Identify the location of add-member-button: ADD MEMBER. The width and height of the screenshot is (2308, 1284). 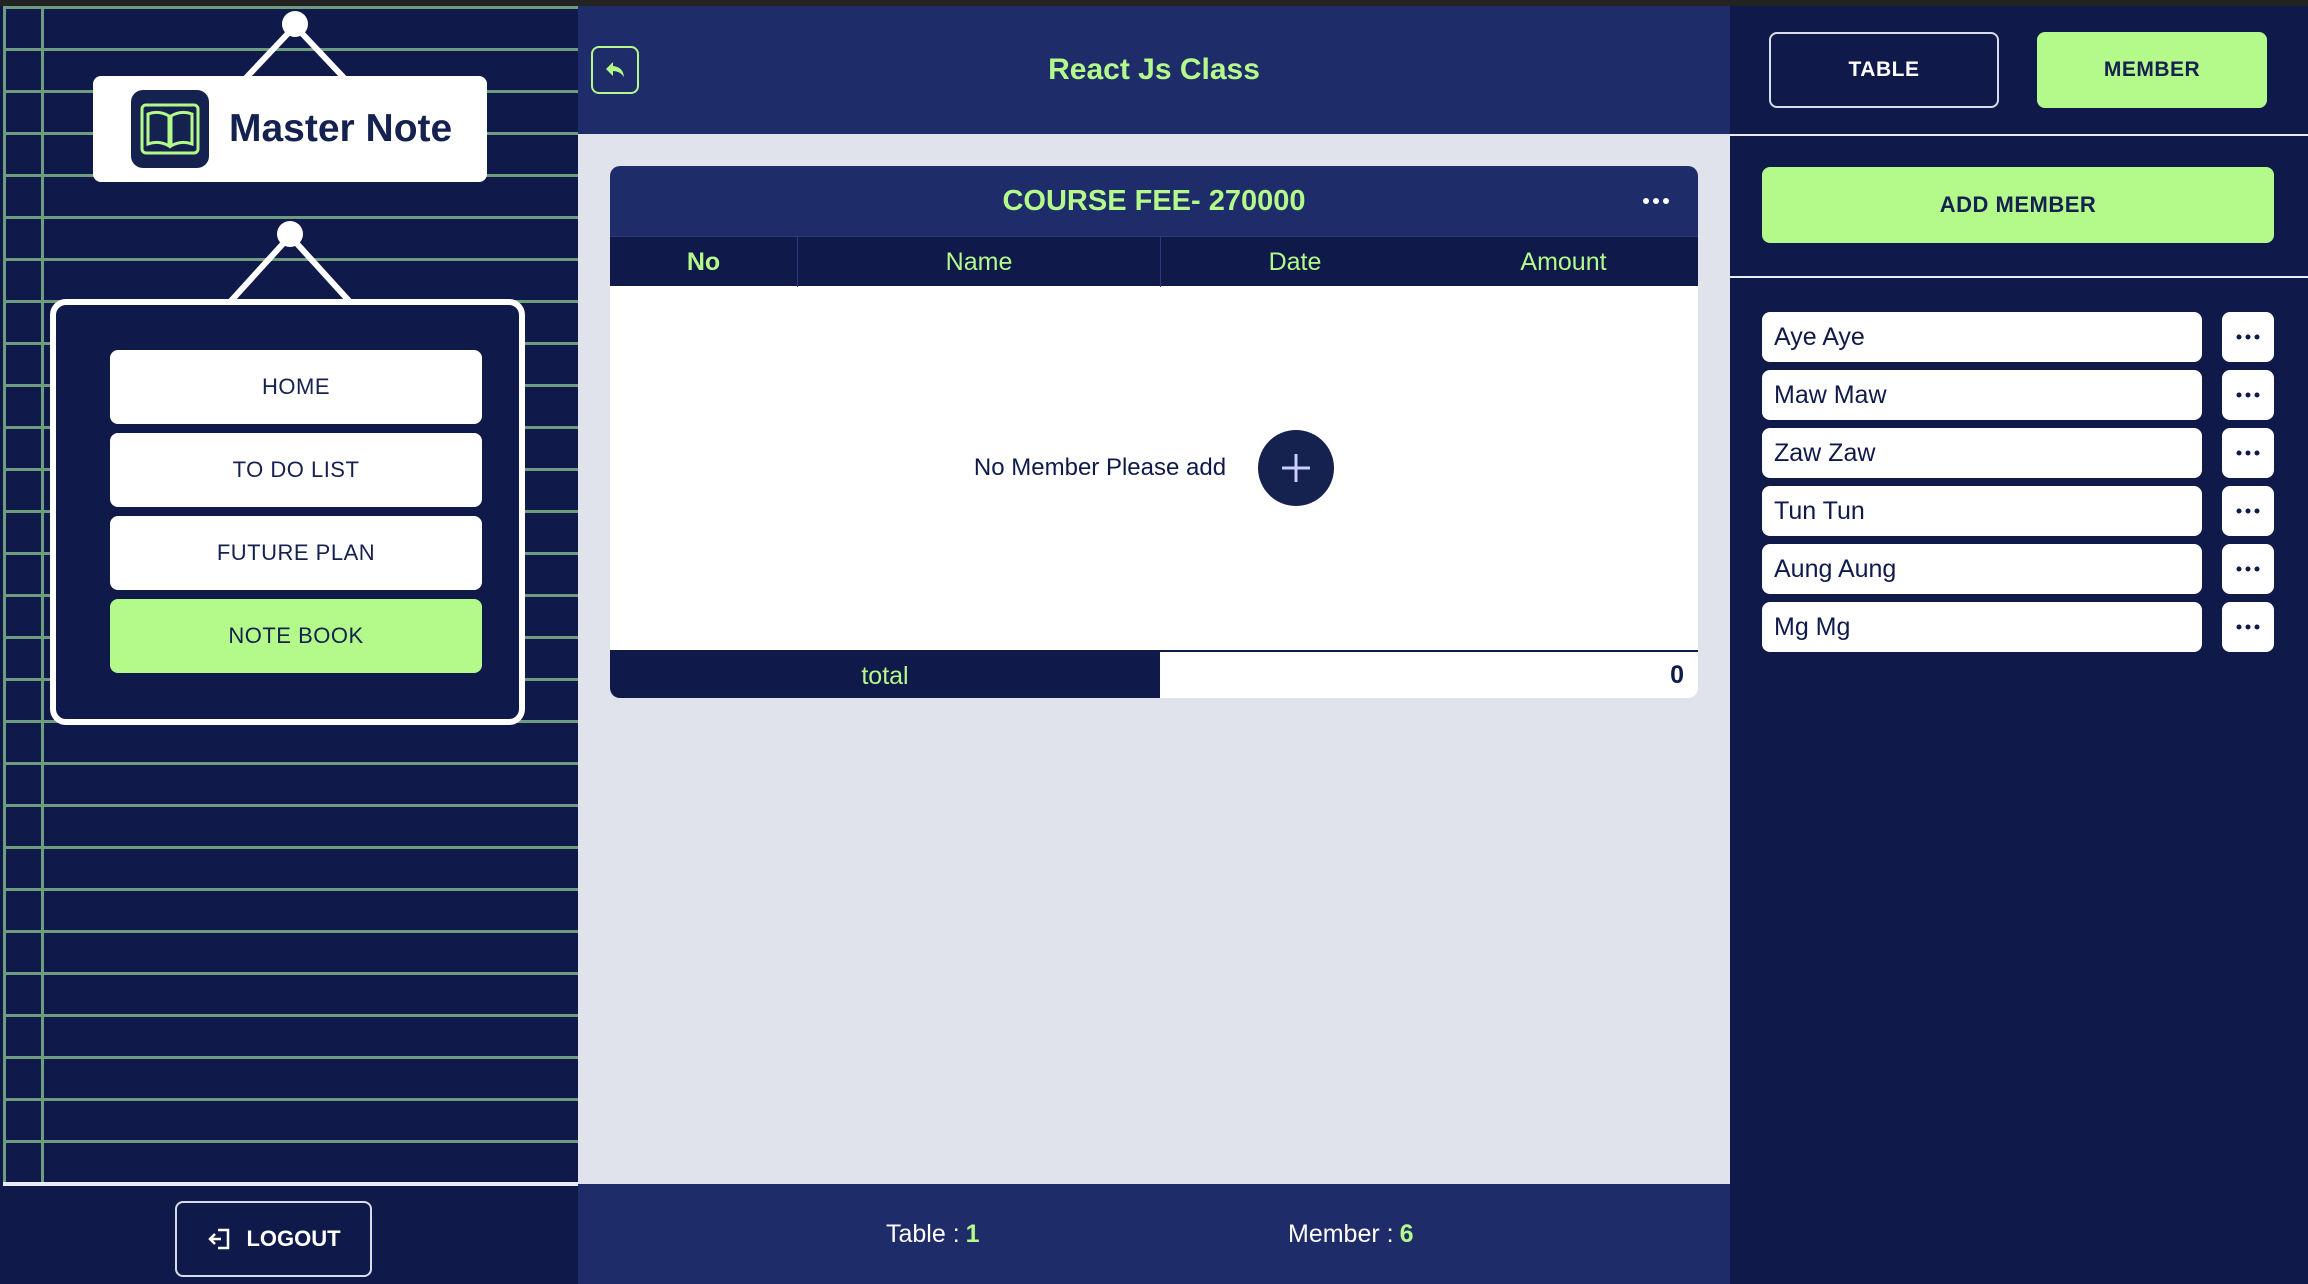
(2018, 205).